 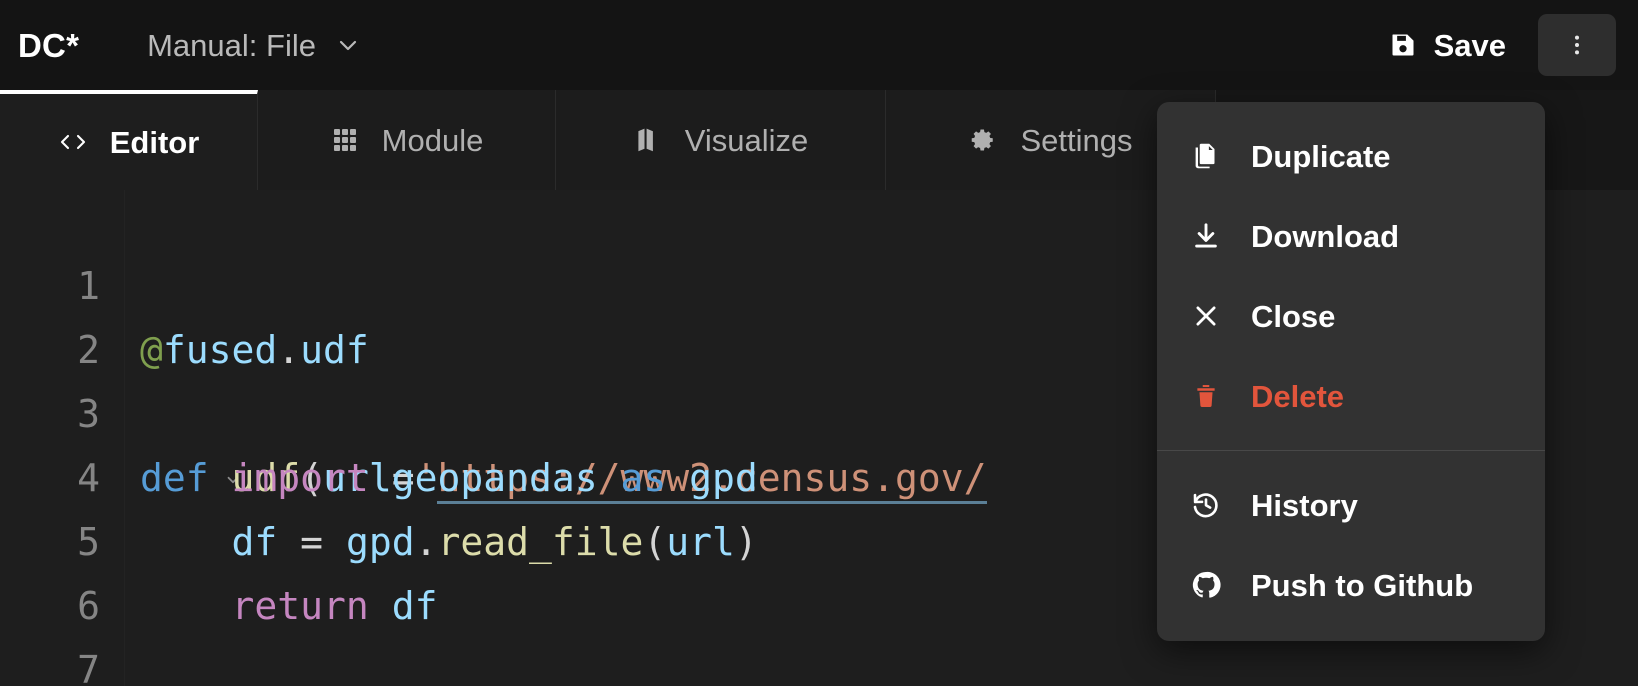 I want to click on menu-item-download: Download, so click(x=1351, y=236).